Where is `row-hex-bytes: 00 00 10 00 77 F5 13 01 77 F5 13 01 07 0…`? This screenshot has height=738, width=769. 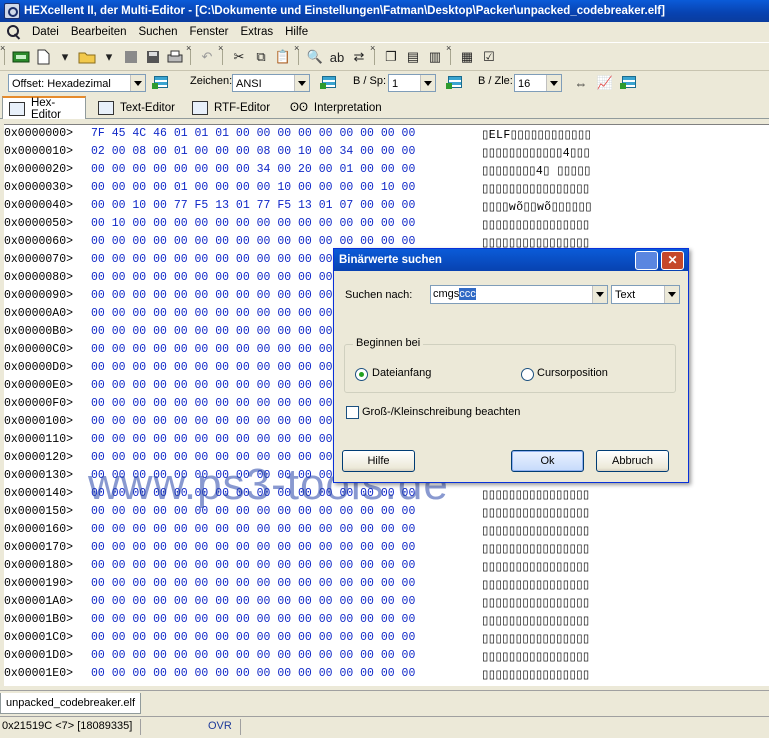
row-hex-bytes: 00 00 10 00 77 F5 13 01 77 F5 13 01 07 0… is located at coordinates (253, 205).